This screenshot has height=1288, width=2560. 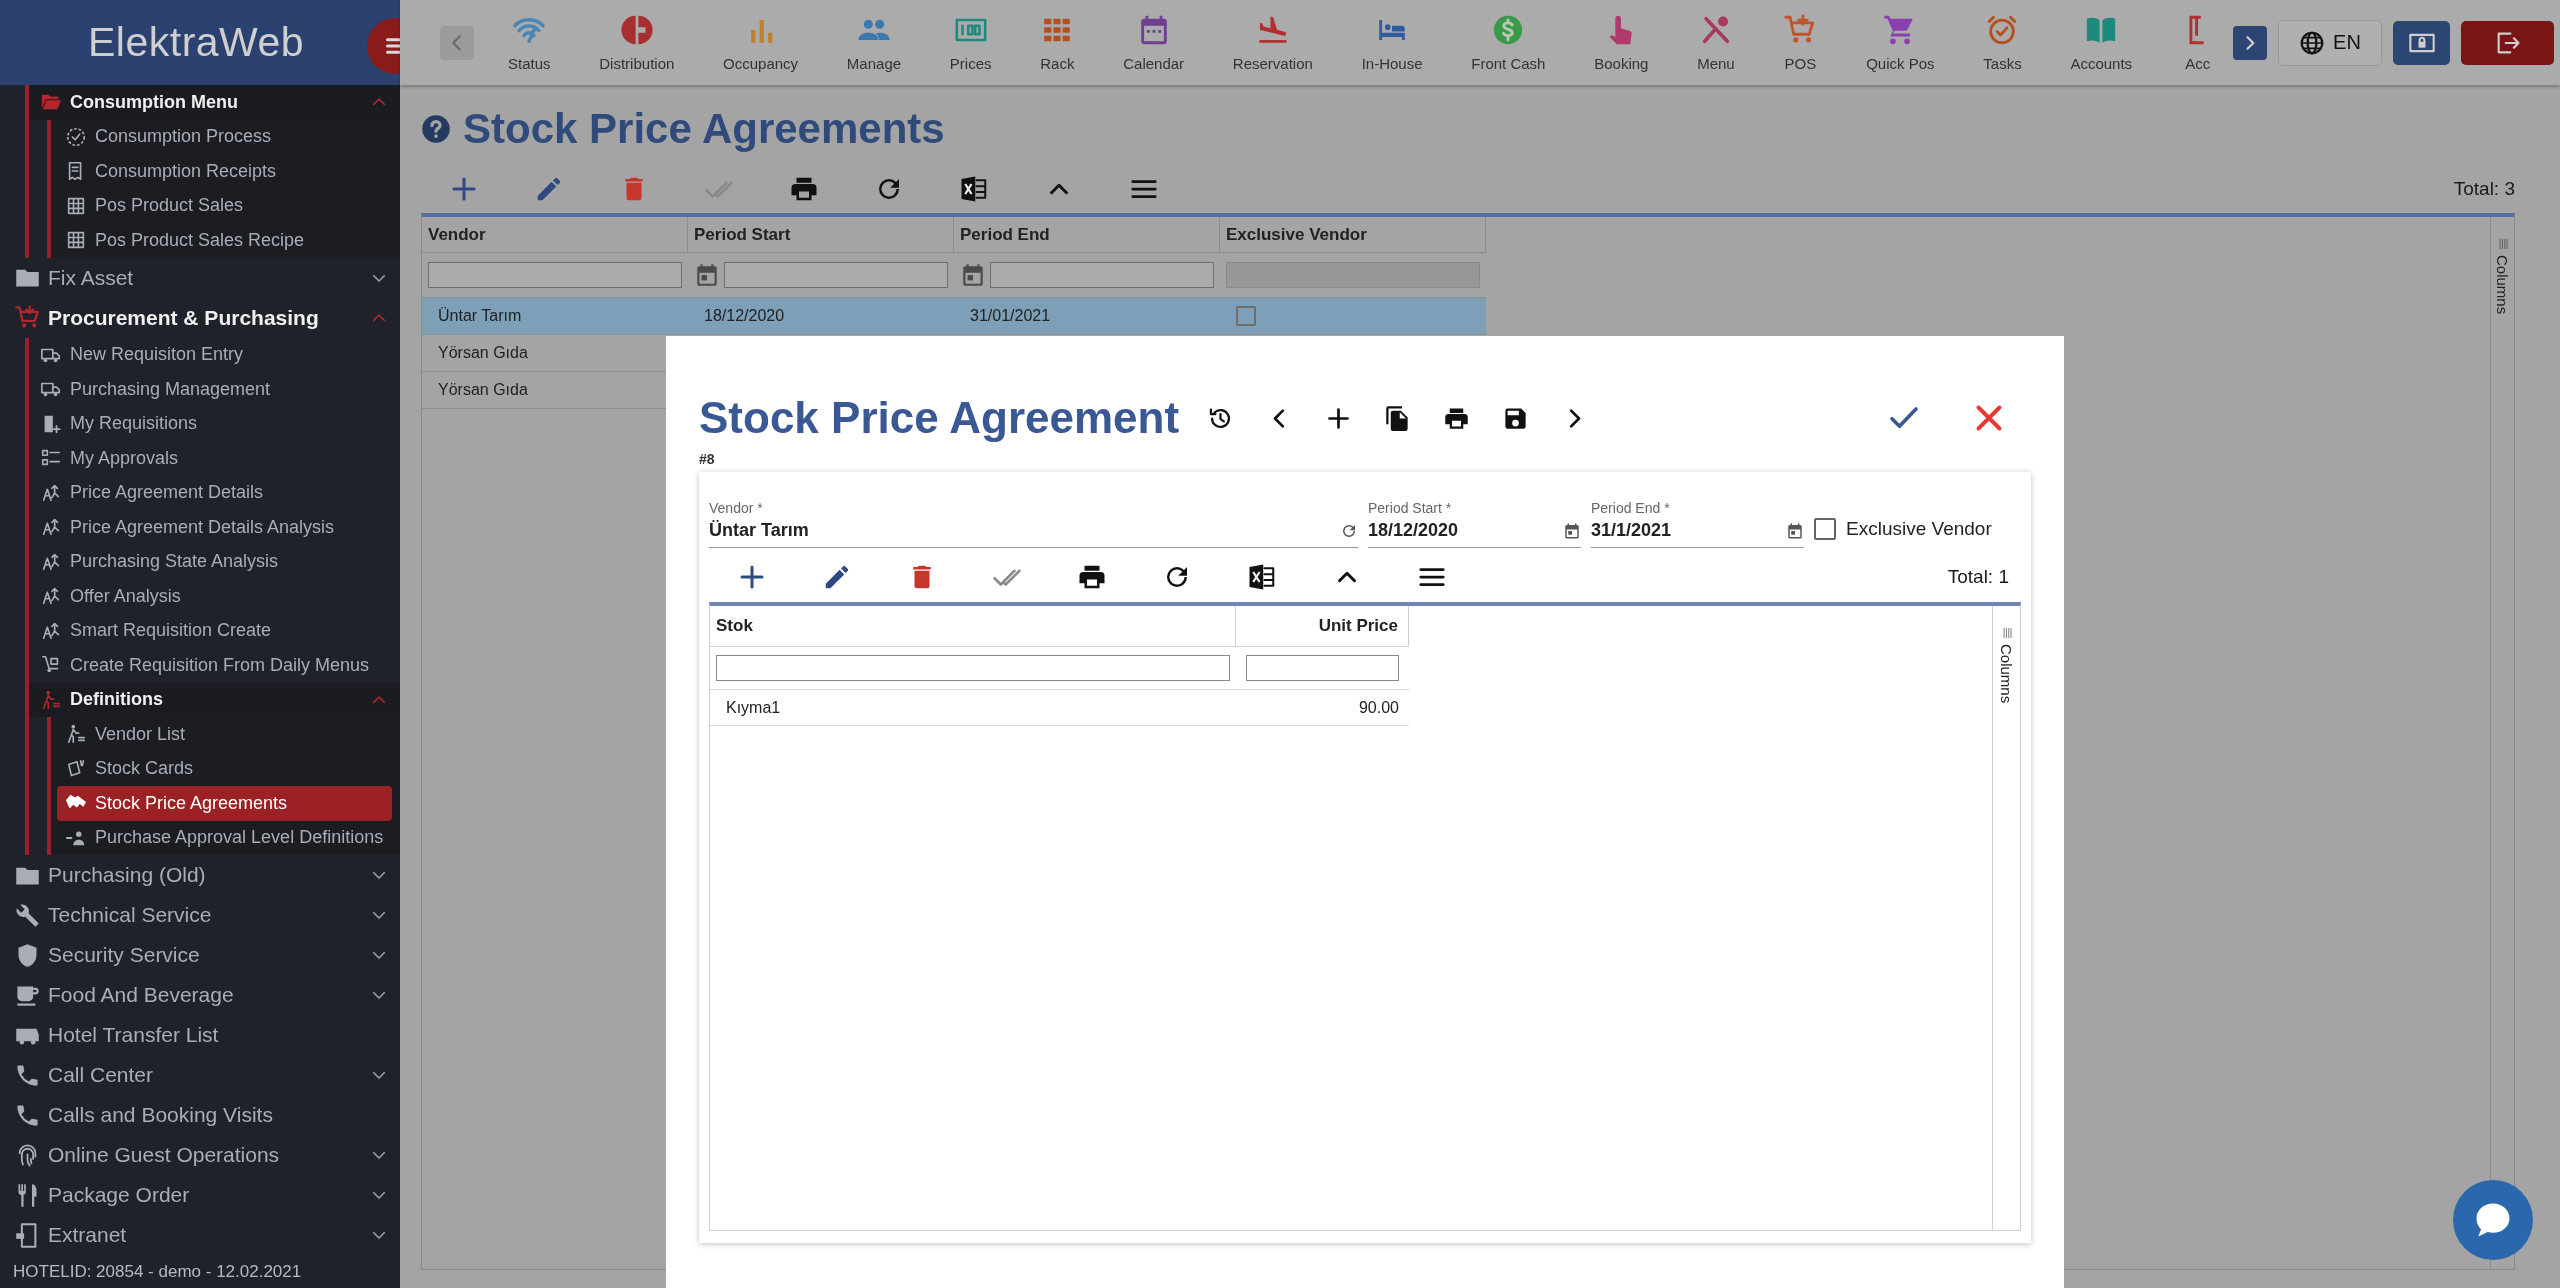 I want to click on sidebar-item: Procurement & Purchasing, so click(x=200, y=317).